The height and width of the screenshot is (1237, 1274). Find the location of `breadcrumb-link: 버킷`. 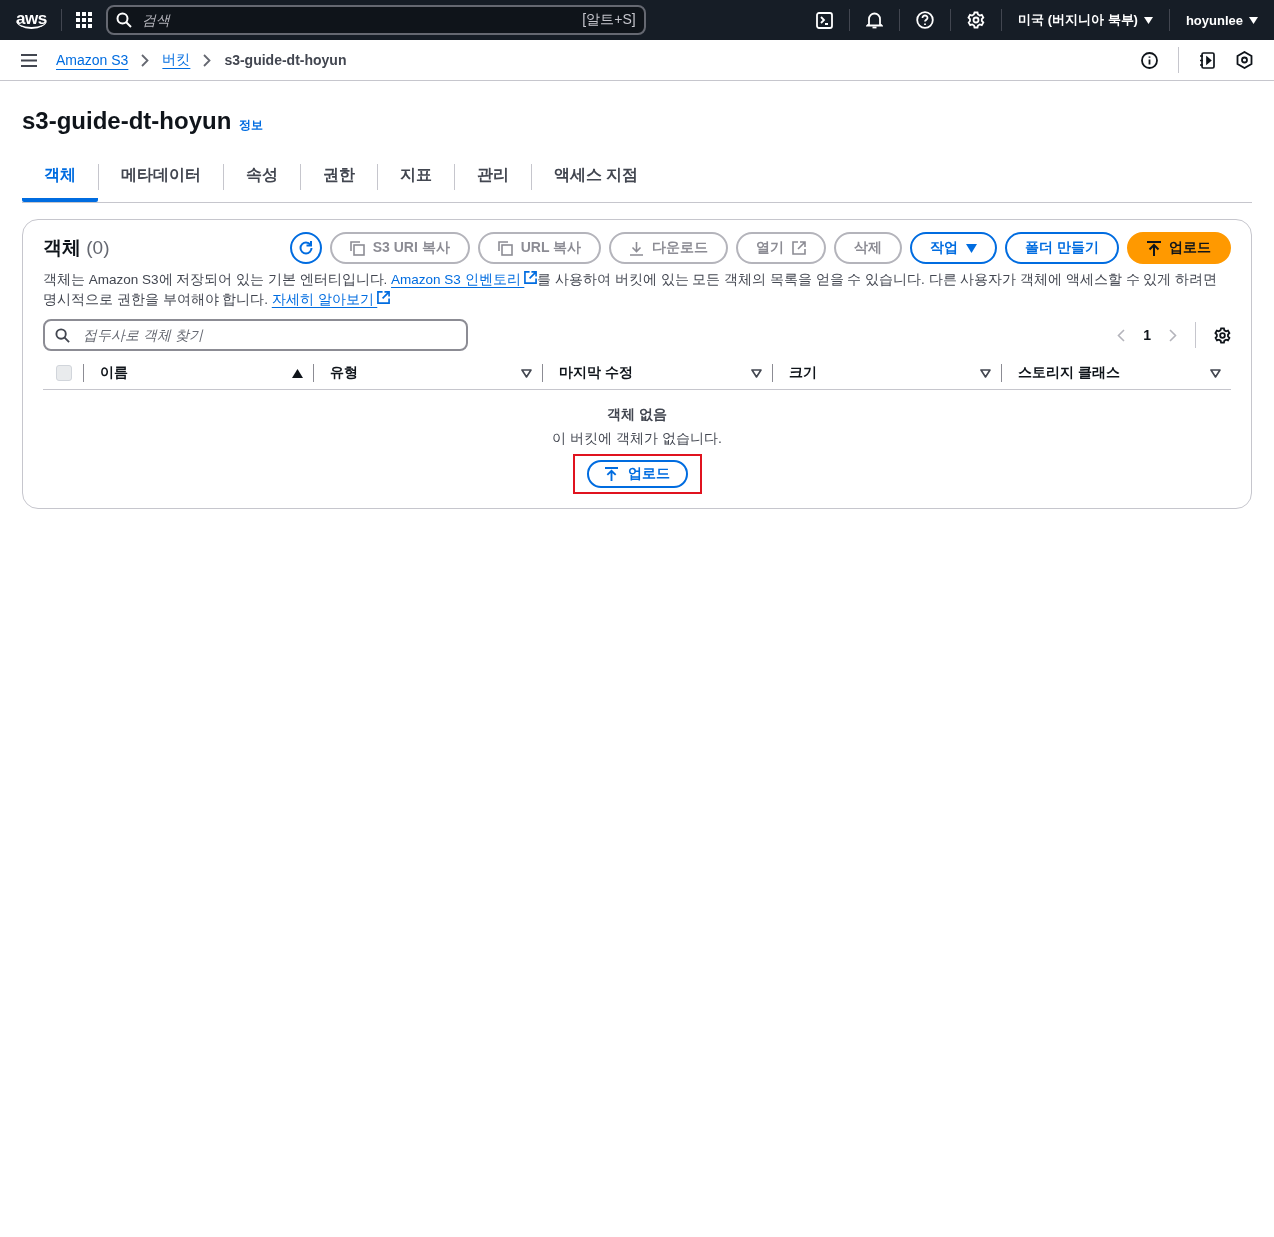

breadcrumb-link: 버킷 is located at coordinates (176, 60).